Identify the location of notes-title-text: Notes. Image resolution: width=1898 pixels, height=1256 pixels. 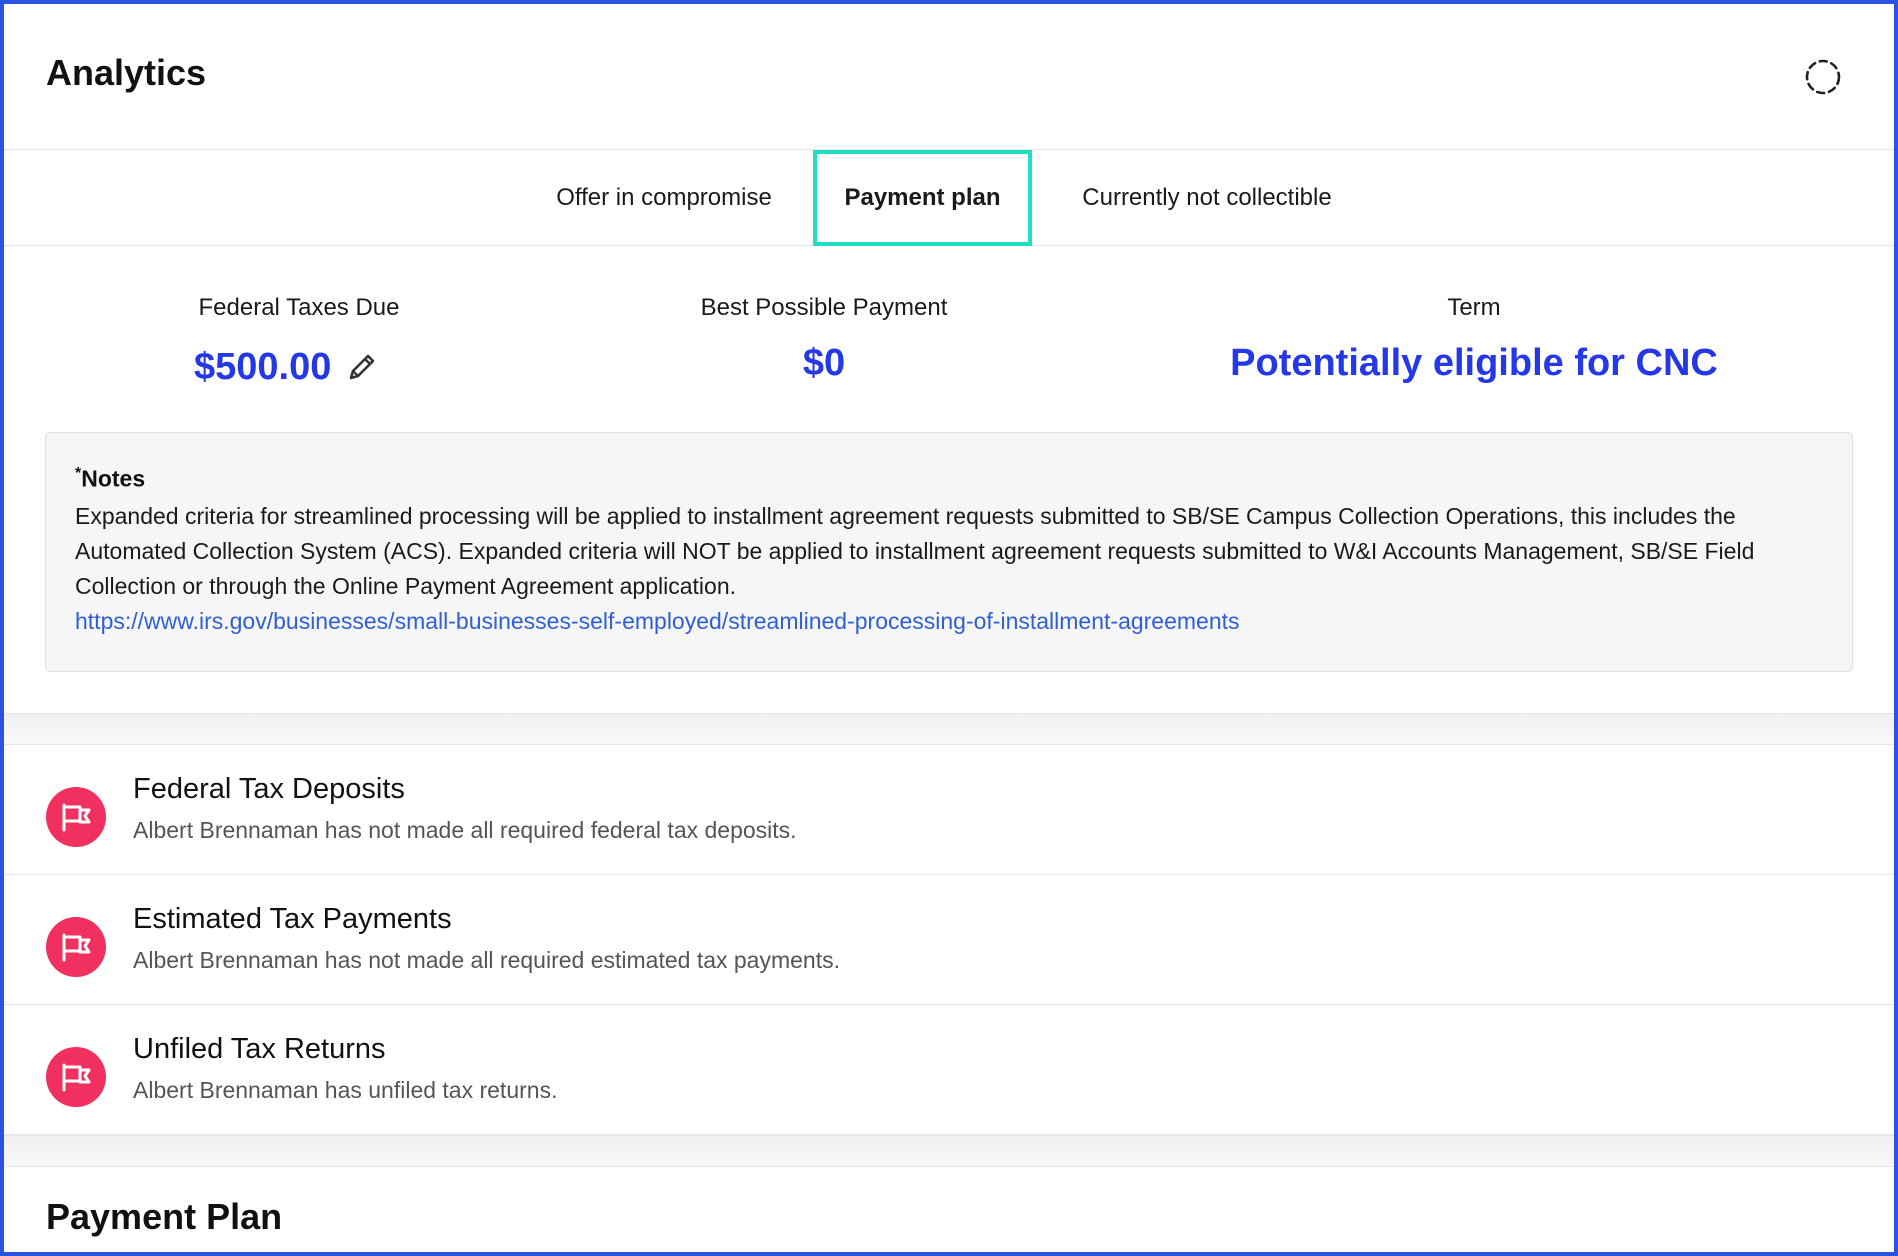
(113, 478).